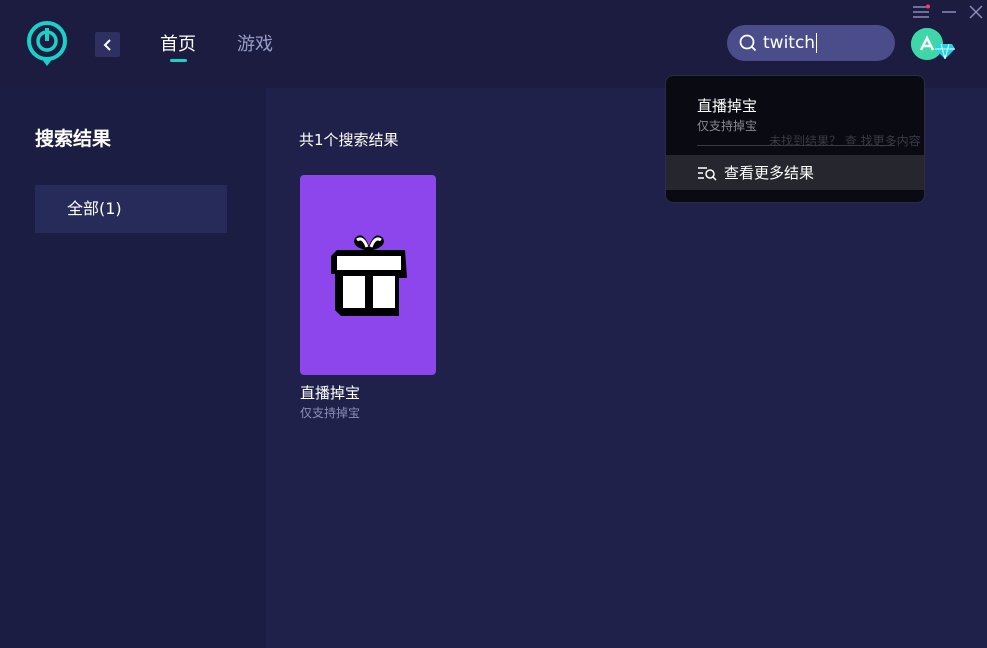 This screenshot has height=648, width=987. I want to click on tab-games: 游戏, so click(255, 45).